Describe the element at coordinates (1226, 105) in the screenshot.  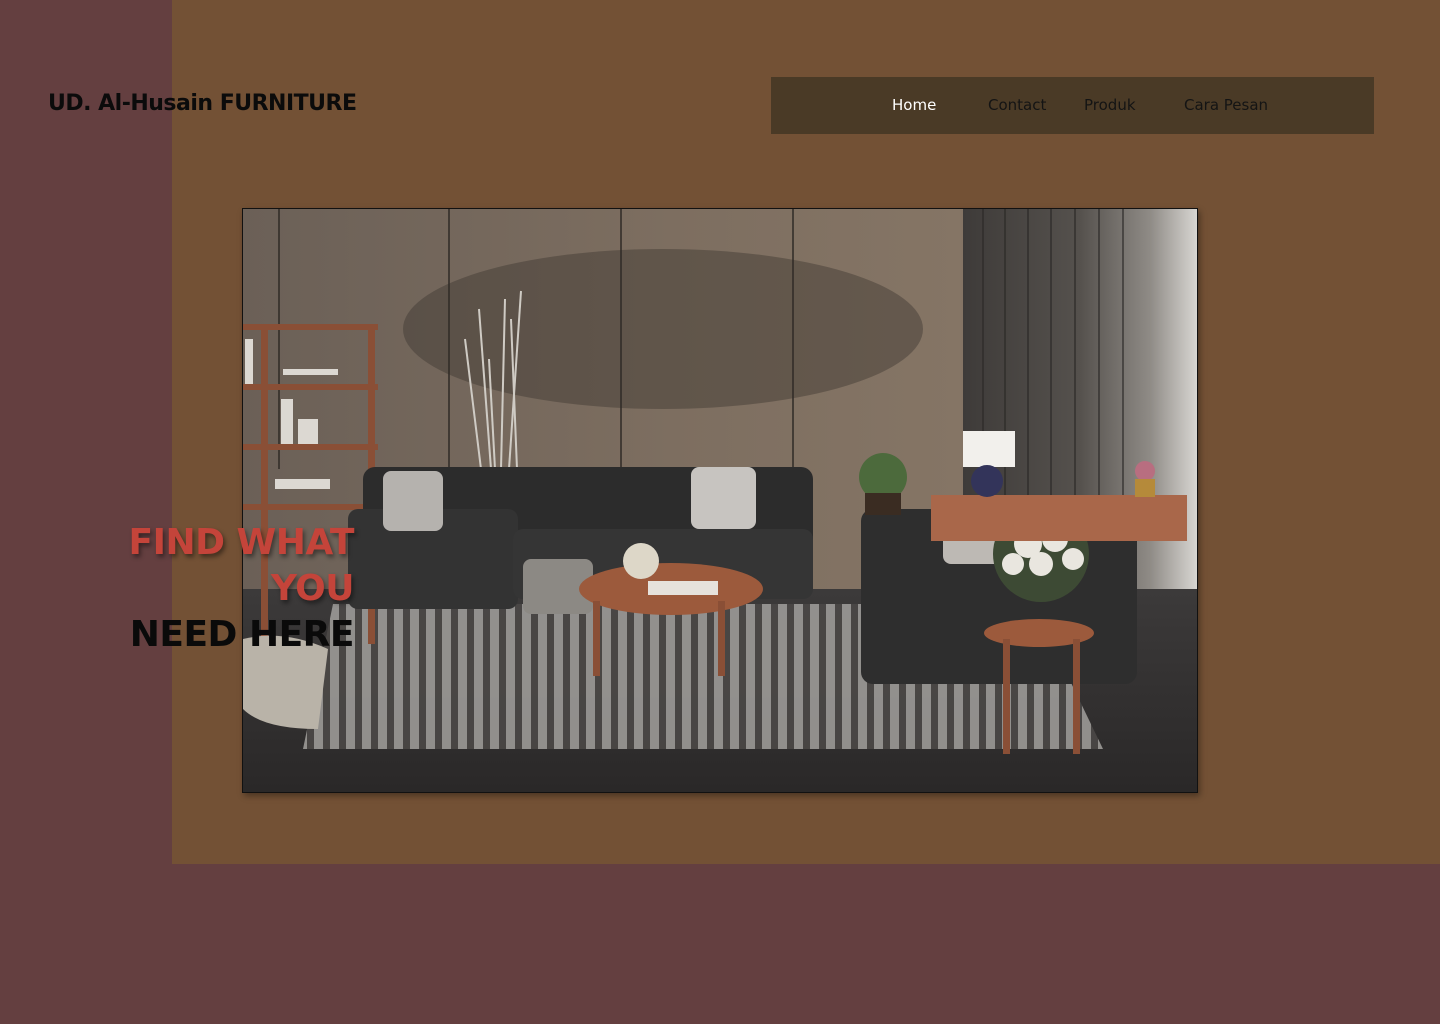
I see `nav-cara-pesan: Cara Pesan` at that location.